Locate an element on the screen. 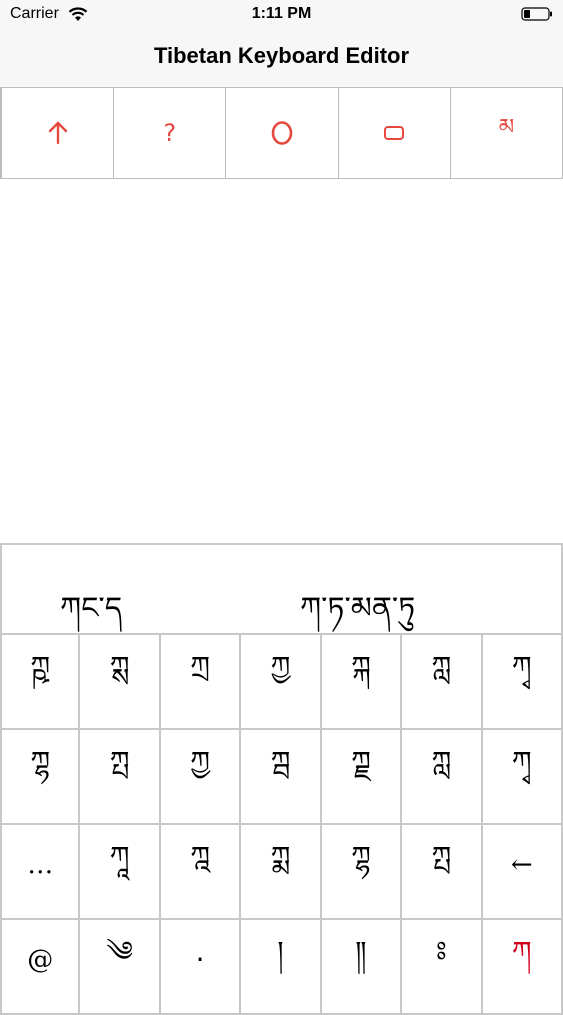 The image size is (563, 1015). clock: 1:11 PM is located at coordinates (281, 13).